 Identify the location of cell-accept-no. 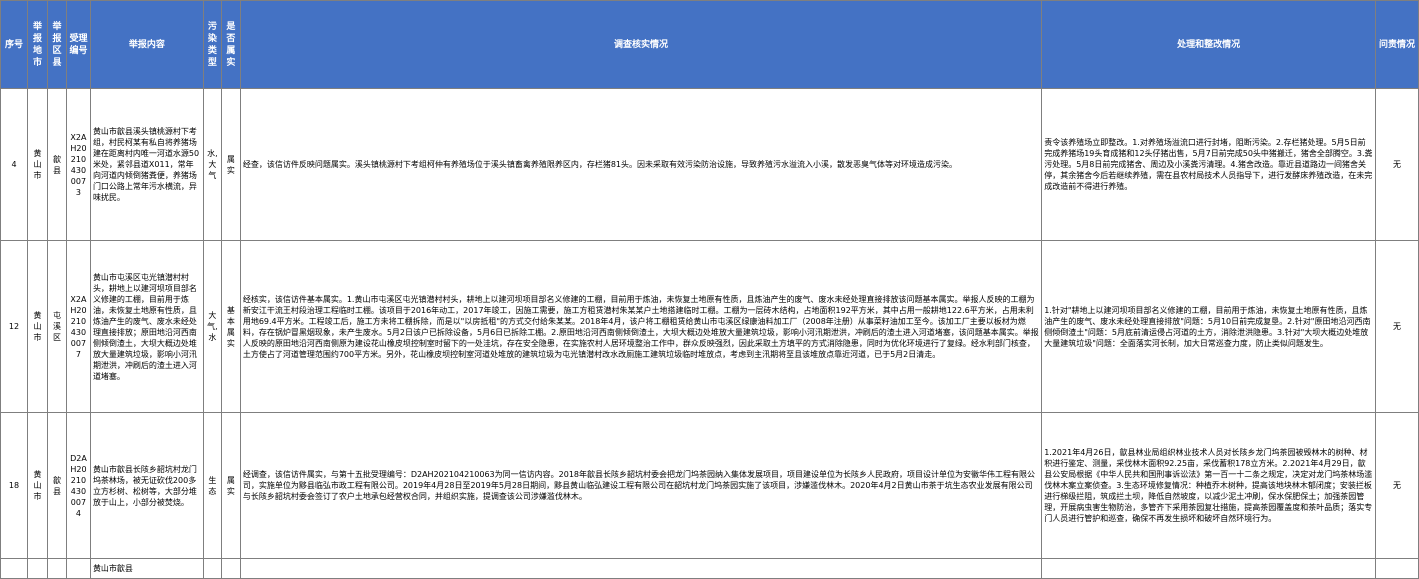
(78, 568).